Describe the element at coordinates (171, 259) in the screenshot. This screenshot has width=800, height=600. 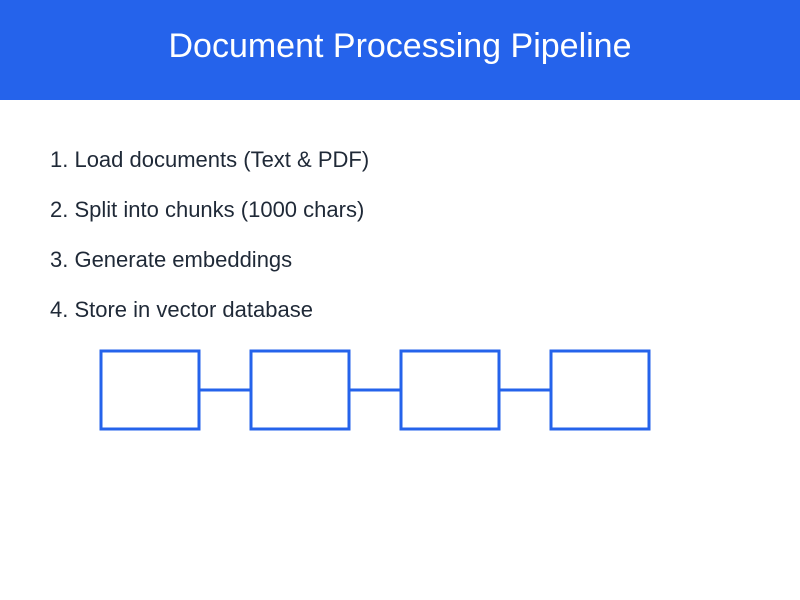
I see `step-item-embed: 3. Generate embeddings` at that location.